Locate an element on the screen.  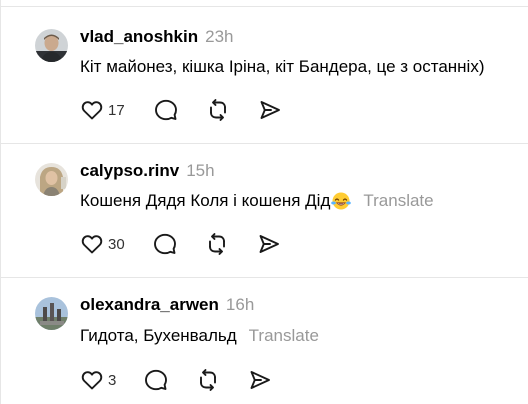
action-bar: 3 is located at coordinates (176, 380).